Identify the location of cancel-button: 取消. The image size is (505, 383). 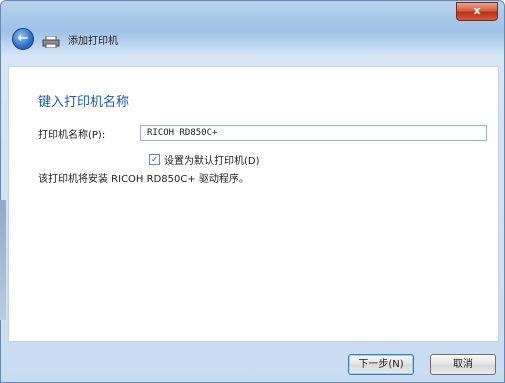
(463, 364).